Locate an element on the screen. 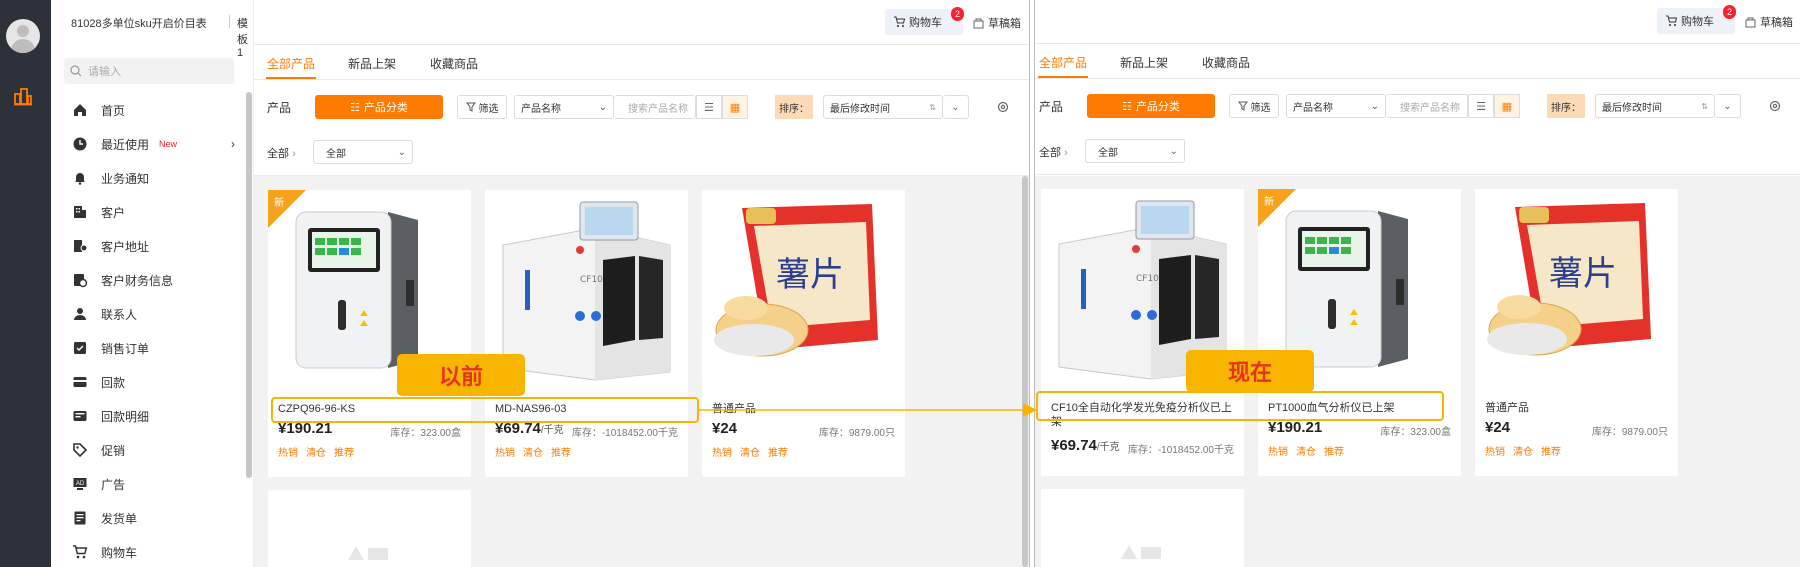 This screenshot has width=1800, height=567. bell-icon is located at coordinates (80, 179).